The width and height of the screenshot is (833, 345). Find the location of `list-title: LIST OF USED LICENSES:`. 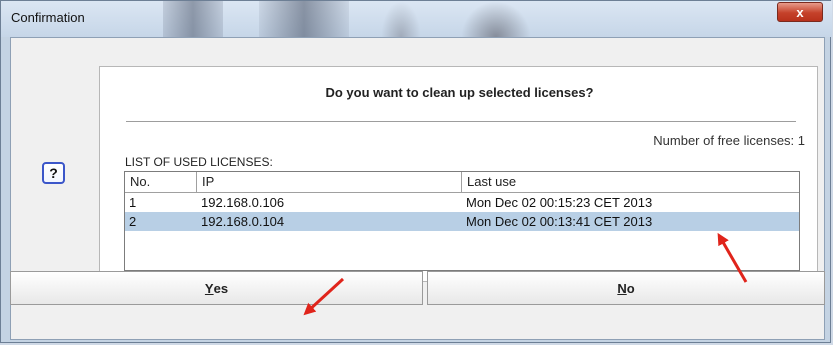

list-title: LIST OF USED LICENSES: is located at coordinates (199, 162).